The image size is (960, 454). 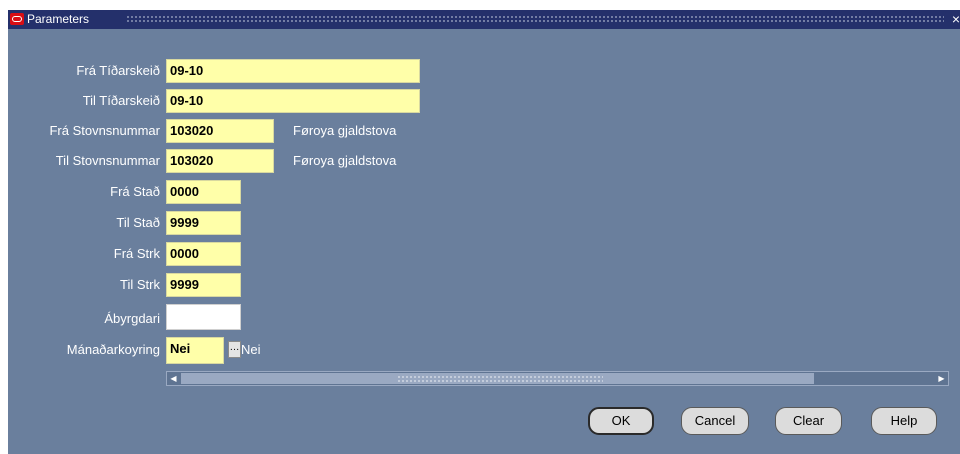 What do you see at coordinates (17, 19) in the screenshot?
I see `oracle-logo-icon` at bounding box center [17, 19].